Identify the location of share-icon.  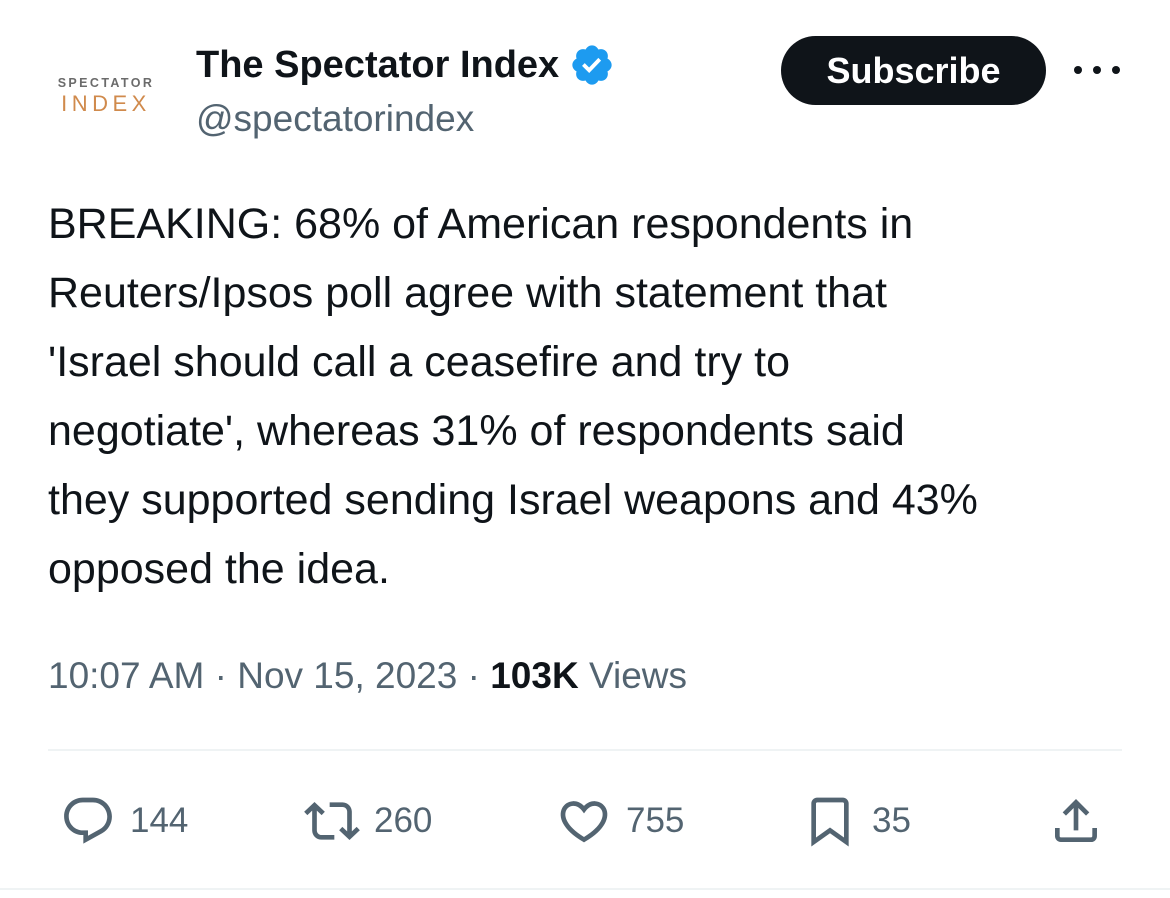
(1076, 820).